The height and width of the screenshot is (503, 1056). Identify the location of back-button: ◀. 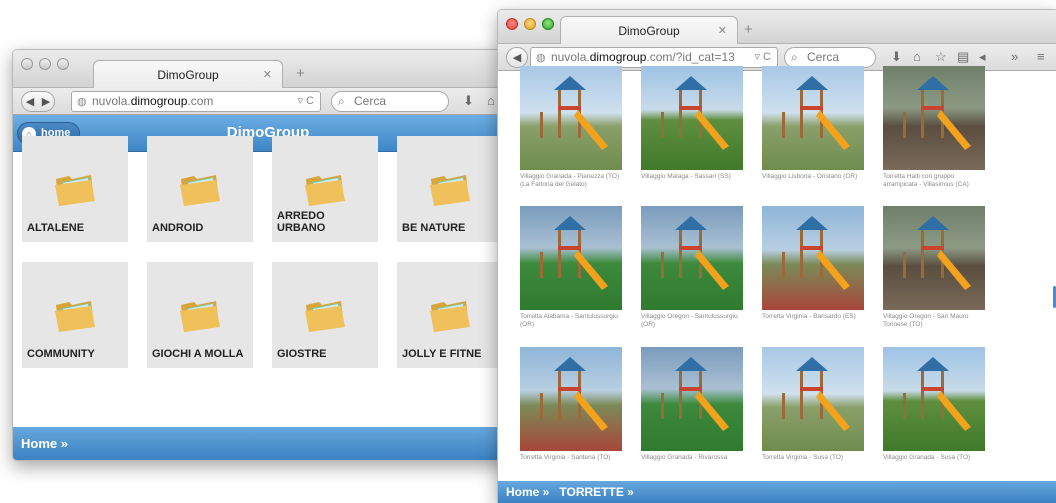
(517, 57).